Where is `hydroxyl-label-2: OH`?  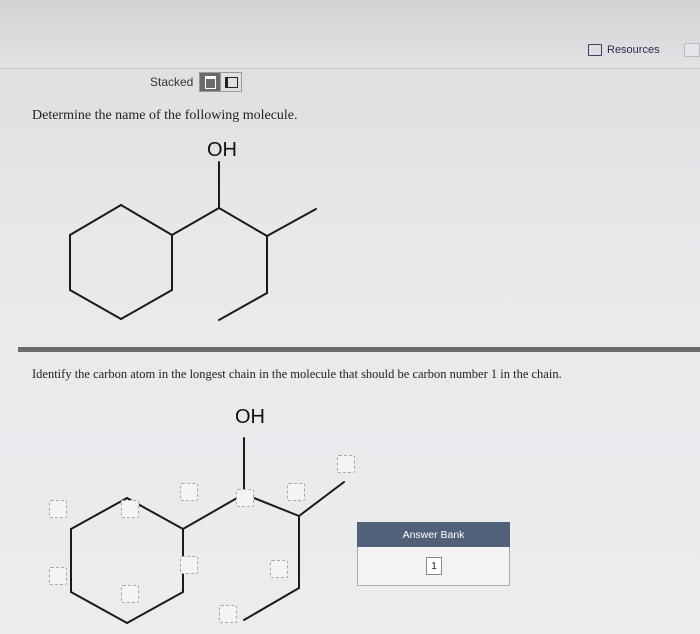 hydroxyl-label-2: OH is located at coordinates (250, 417).